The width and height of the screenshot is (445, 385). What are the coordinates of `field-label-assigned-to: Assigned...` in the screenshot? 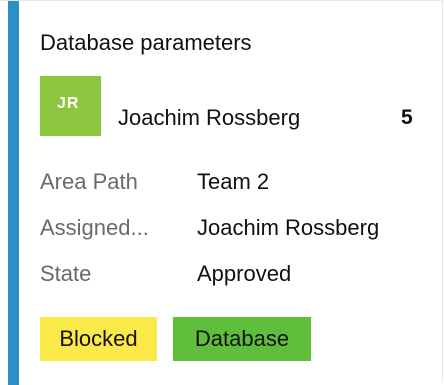 It's located at (94, 227).